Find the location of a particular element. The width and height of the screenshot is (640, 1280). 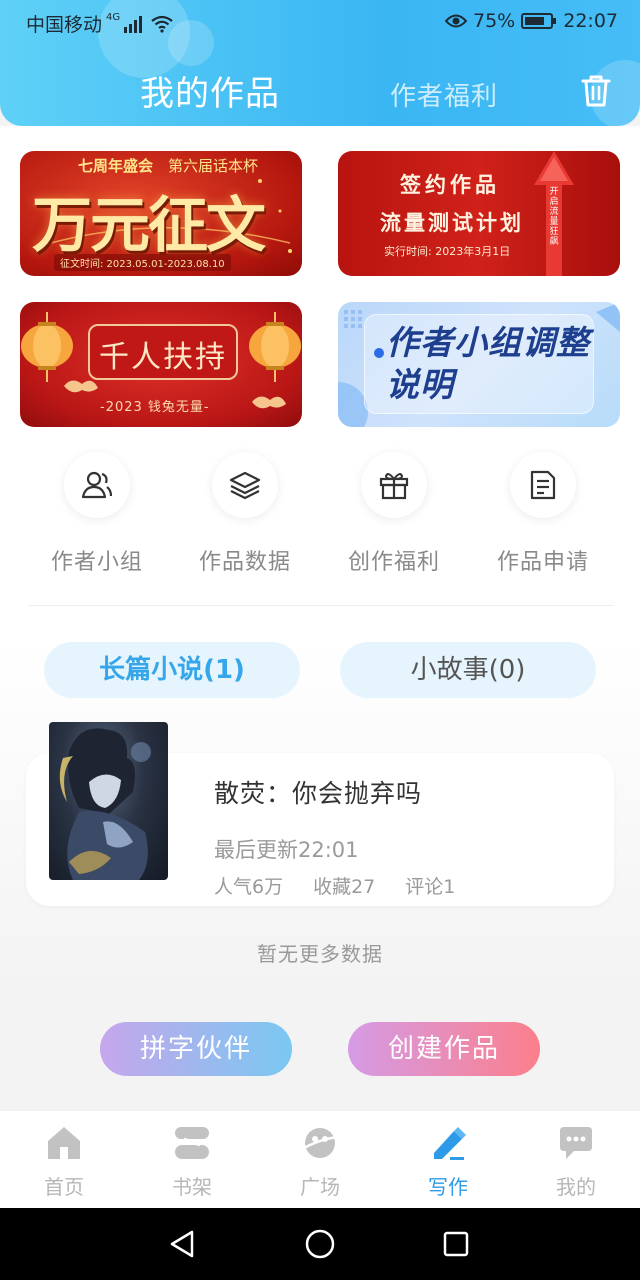

banner-cup: 第六届话本杯 is located at coordinates (213, 166).